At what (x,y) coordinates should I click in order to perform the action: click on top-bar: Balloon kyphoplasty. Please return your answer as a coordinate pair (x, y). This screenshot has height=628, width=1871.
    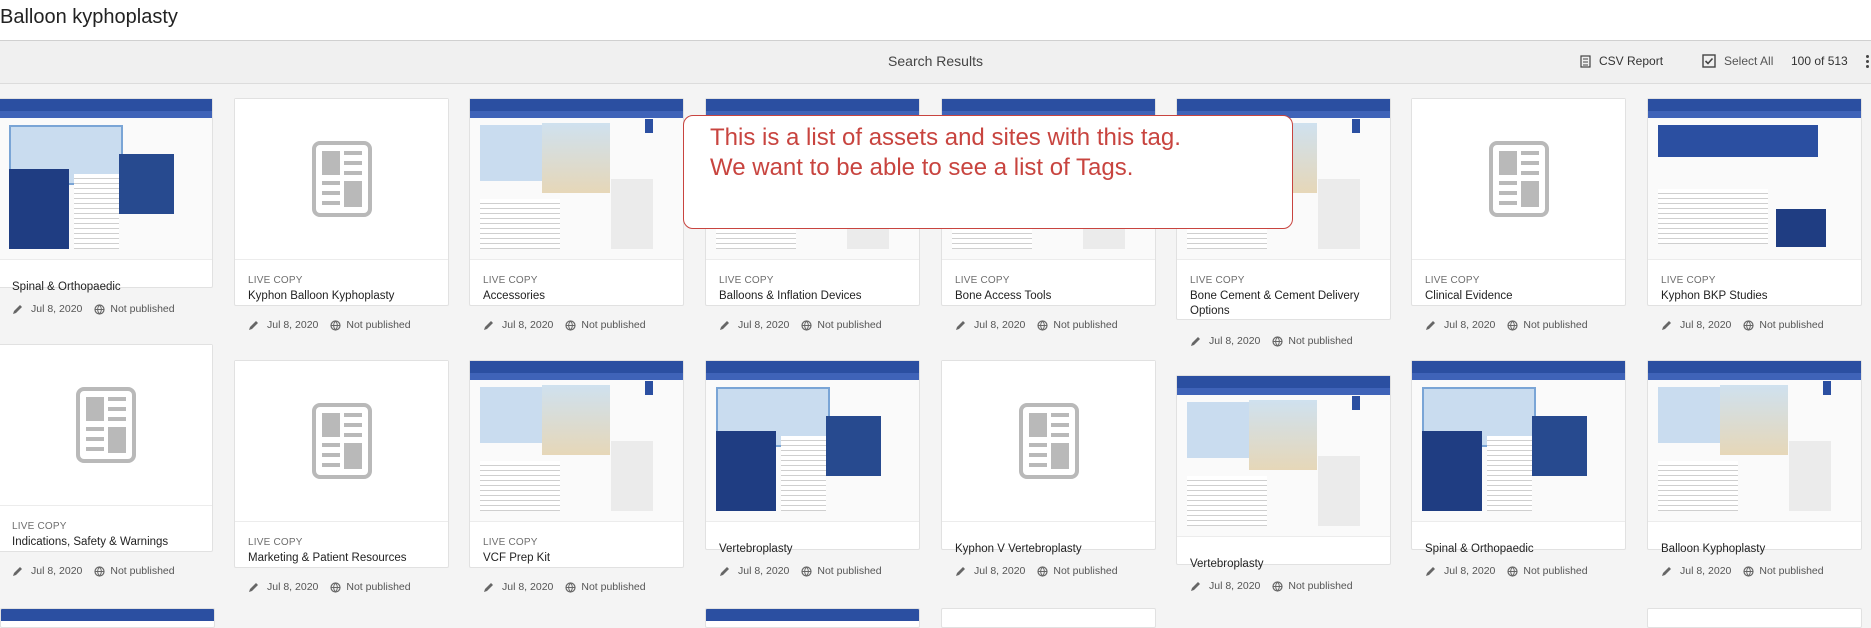
    Looking at the image, I should click on (935, 20).